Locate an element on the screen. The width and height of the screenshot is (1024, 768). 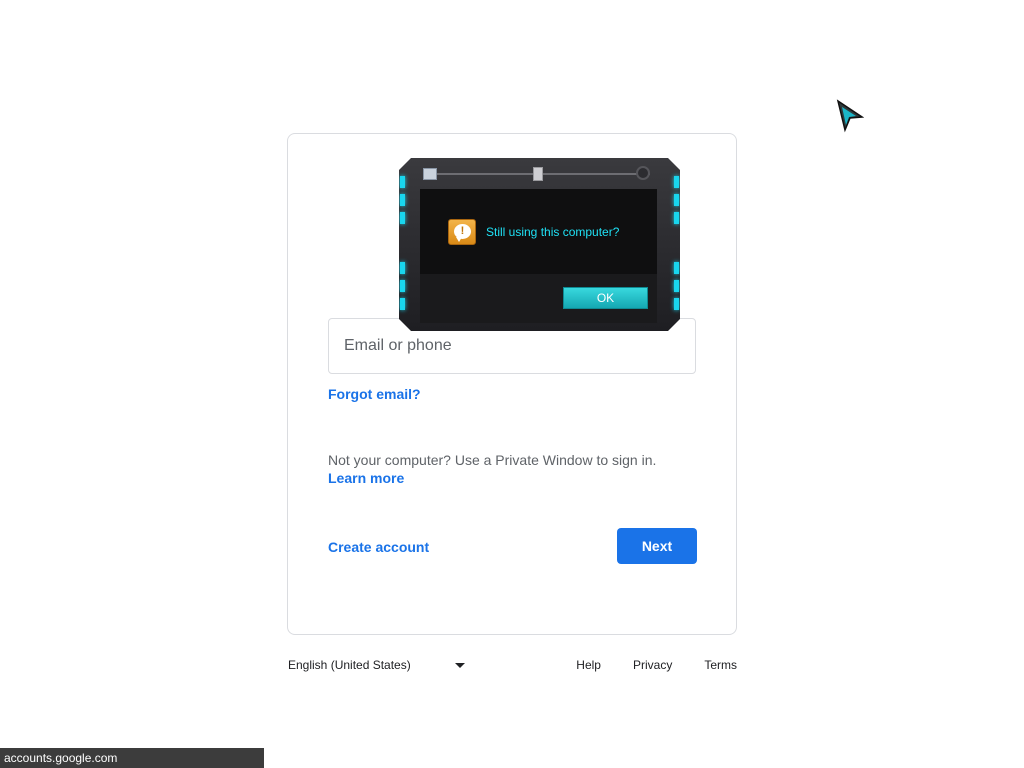
help-link: Help is located at coordinates (588, 665).